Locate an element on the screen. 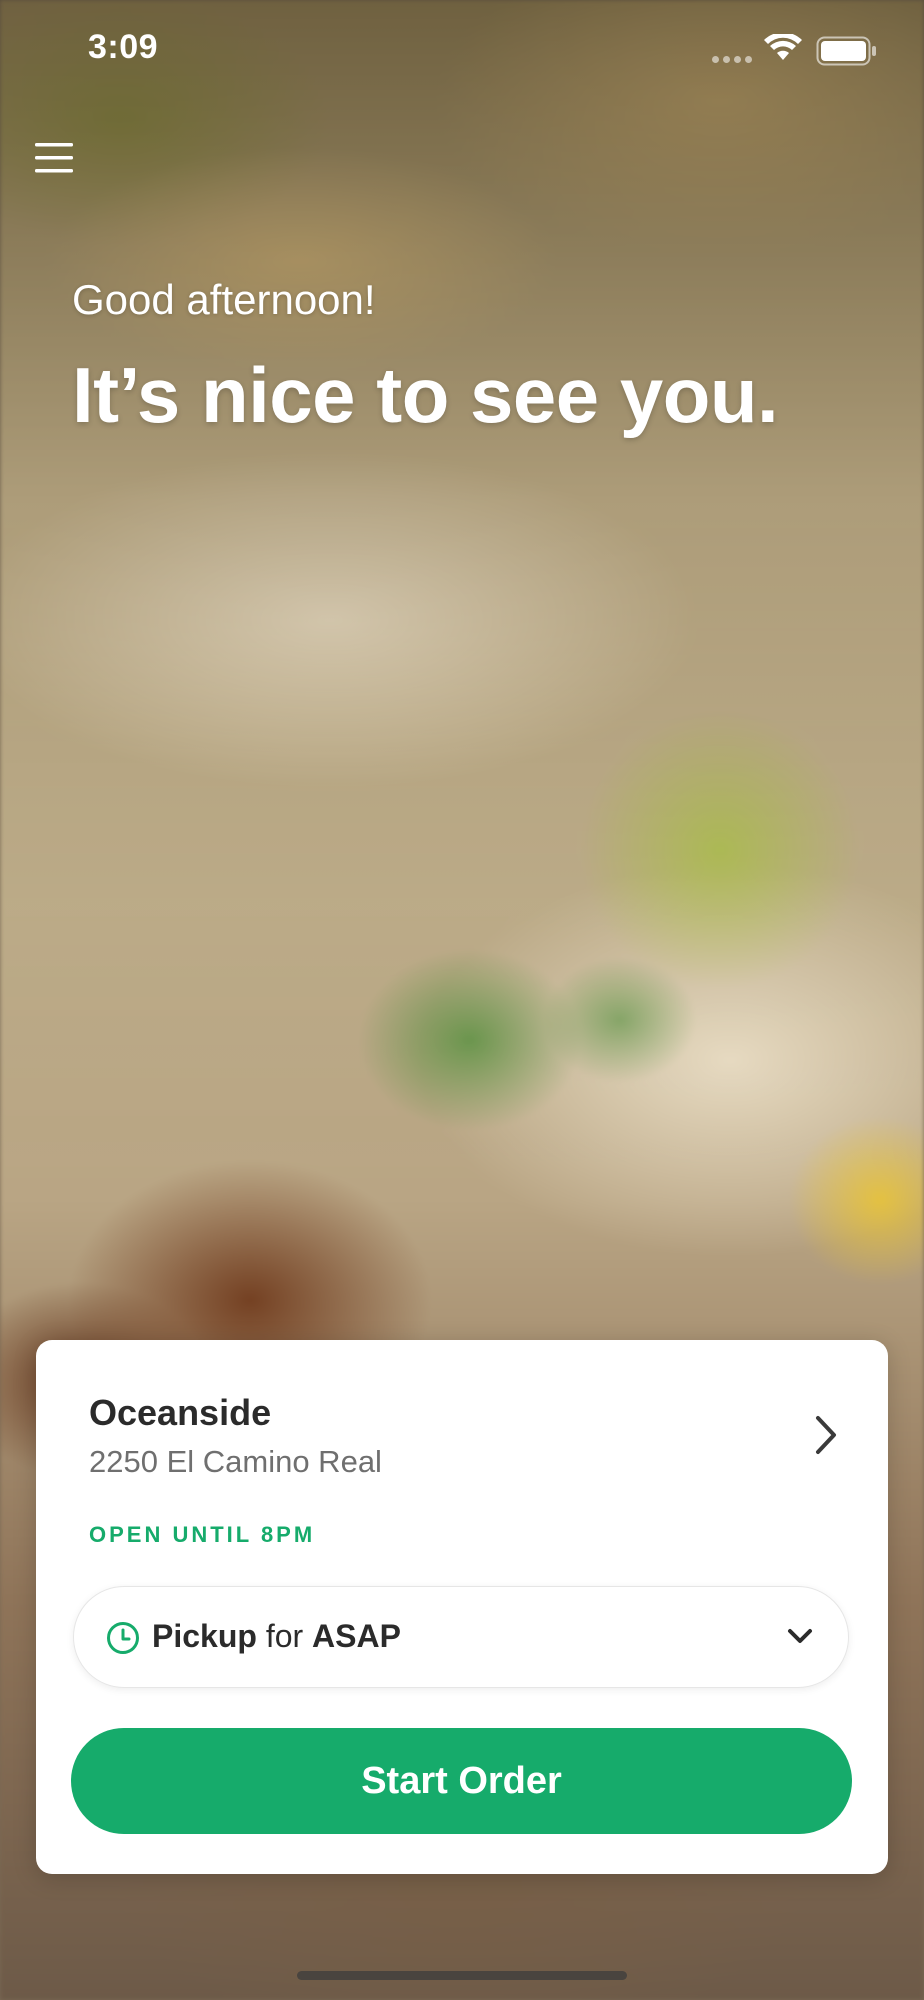  store-name: Oceanside is located at coordinates (180, 1412).